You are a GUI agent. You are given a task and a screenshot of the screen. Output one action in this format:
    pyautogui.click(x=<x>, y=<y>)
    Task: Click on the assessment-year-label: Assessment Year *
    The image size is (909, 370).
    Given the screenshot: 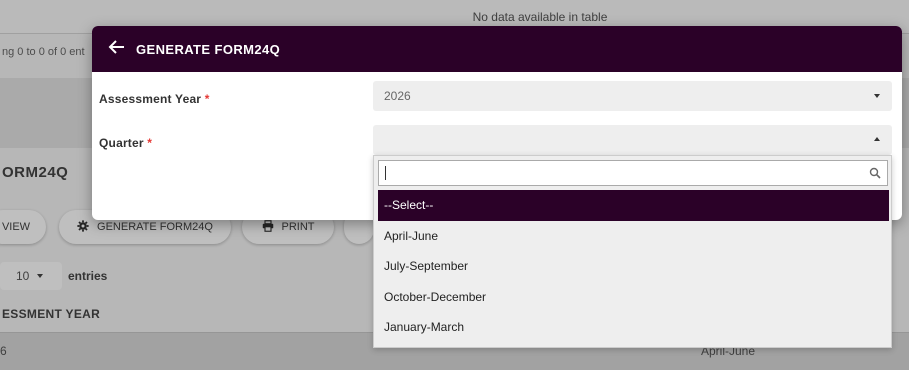 What is the action you would take?
    pyautogui.click(x=154, y=99)
    